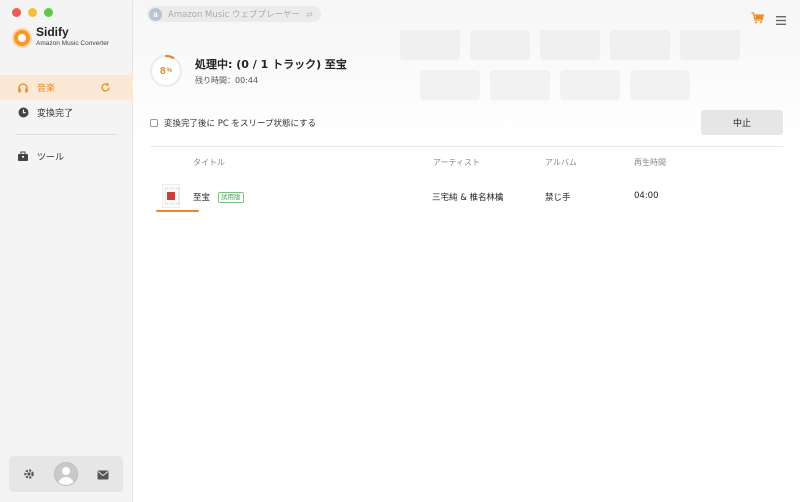 The image size is (800, 502). Describe the element at coordinates (558, 198) in the screenshot. I see `track-album: 禁じ手` at that location.